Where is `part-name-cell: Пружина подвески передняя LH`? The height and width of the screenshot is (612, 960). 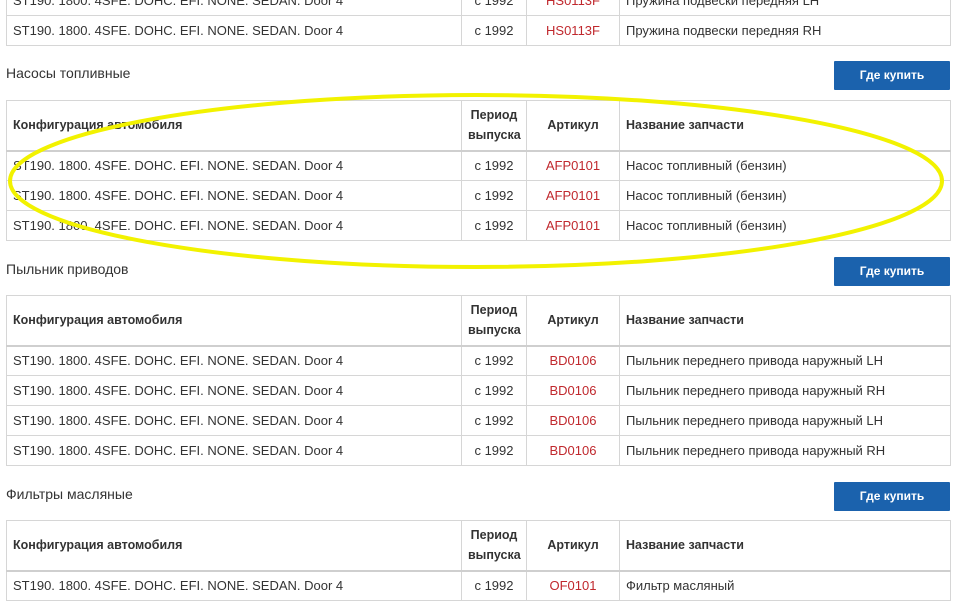
part-name-cell: Пружина подвески передняя LH is located at coordinates (785, 8).